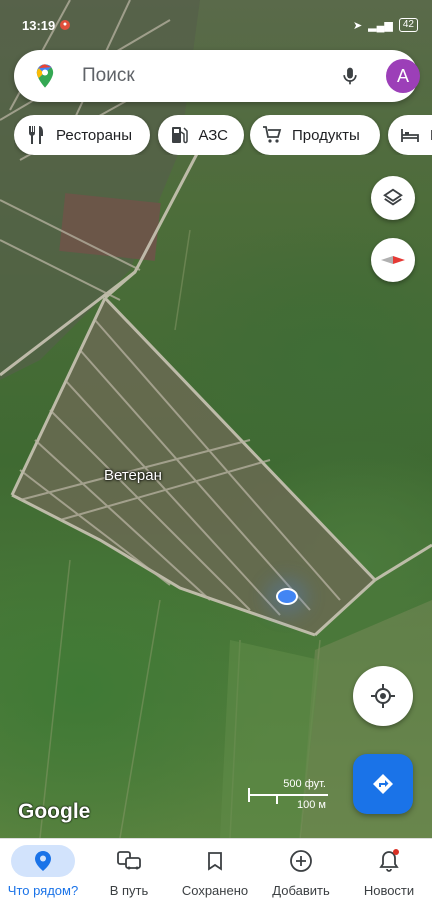 This screenshot has width=432, height=910. What do you see at coordinates (272, 135) in the screenshot?
I see `shopping-cart-icon` at bounding box center [272, 135].